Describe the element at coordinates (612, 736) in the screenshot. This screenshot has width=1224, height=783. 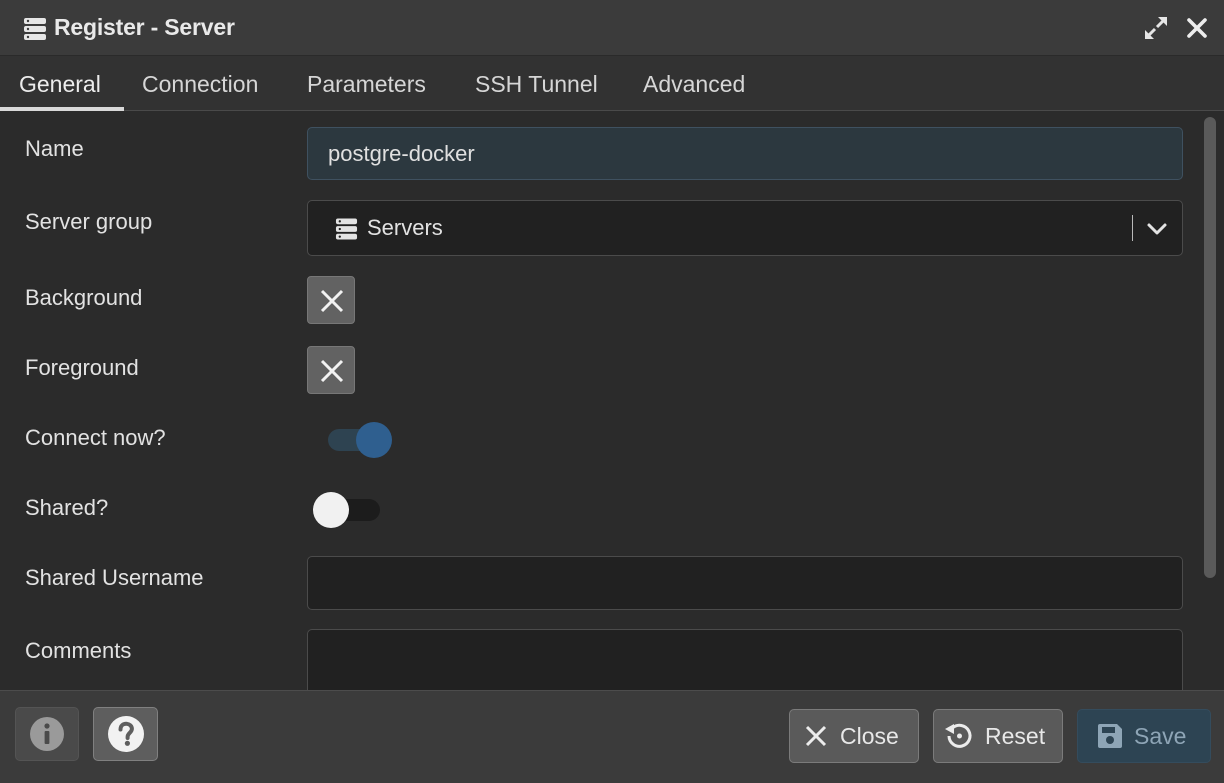
I see `dialog-footer: Close Reset Save` at that location.